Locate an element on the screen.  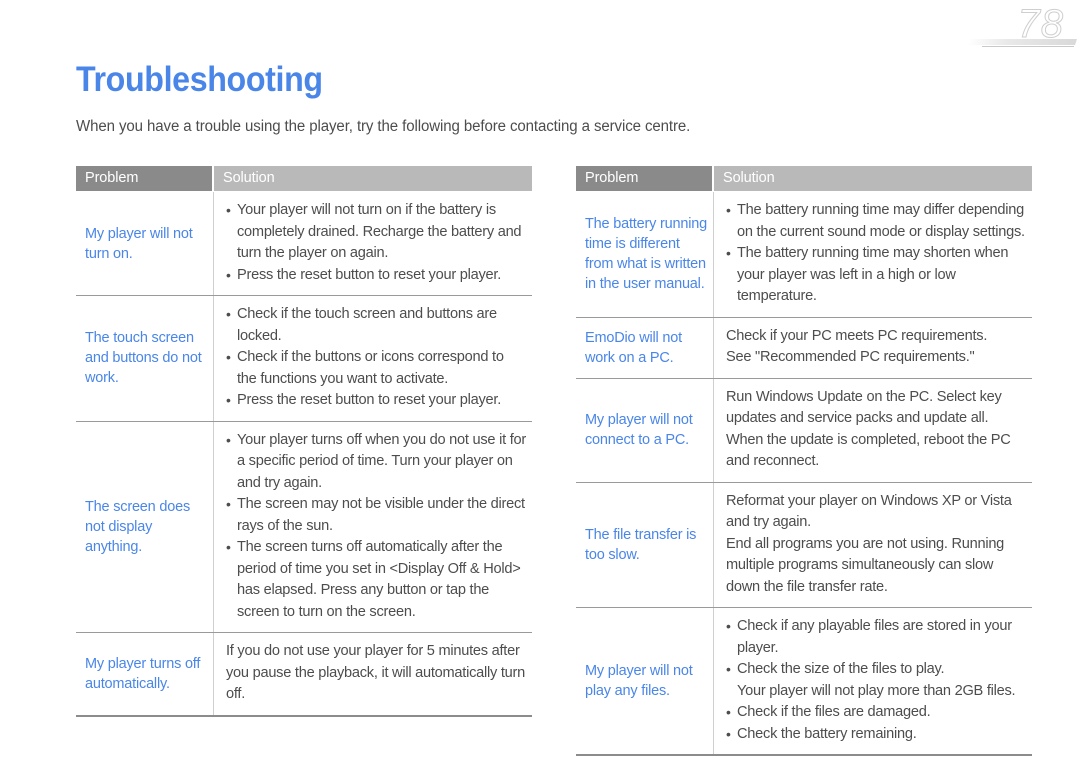
problem-cell: My player will not connect to a PC. is located at coordinates (645, 430).